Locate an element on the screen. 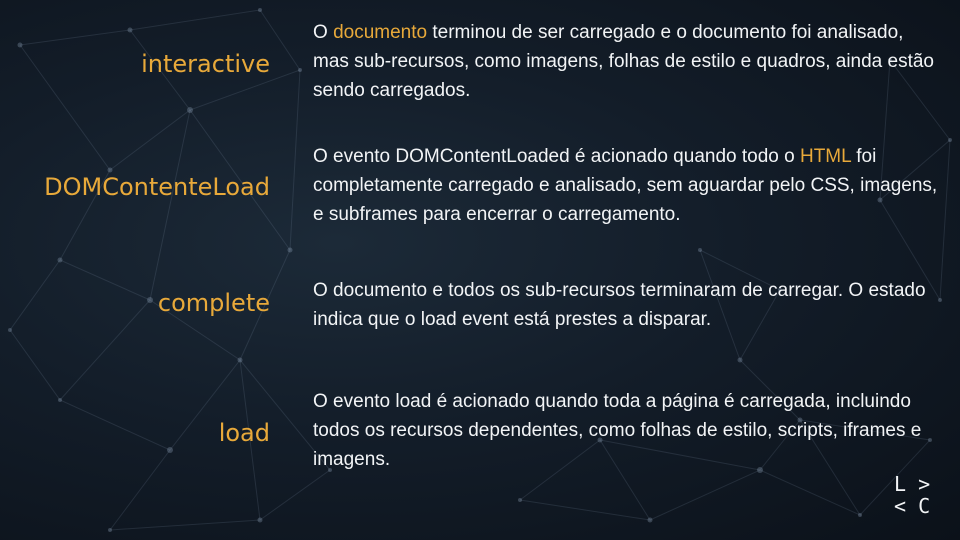  term-interactive: interactive is located at coordinates (205, 64).